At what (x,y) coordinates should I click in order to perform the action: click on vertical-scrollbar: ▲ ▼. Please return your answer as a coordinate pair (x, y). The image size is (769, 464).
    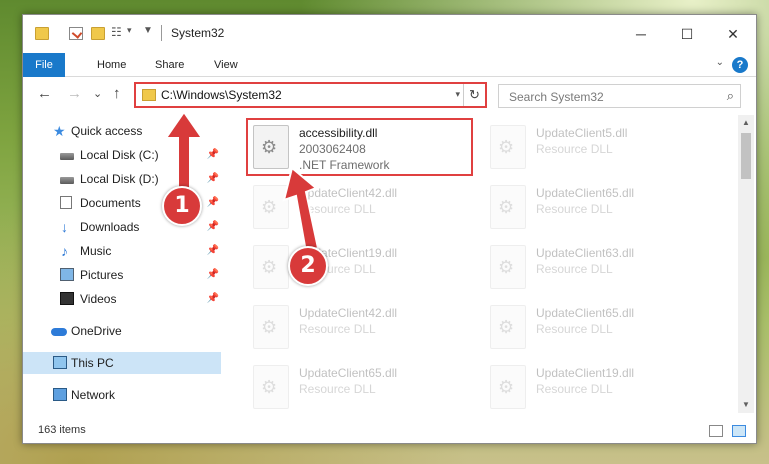
    Looking at the image, I should click on (746, 264).